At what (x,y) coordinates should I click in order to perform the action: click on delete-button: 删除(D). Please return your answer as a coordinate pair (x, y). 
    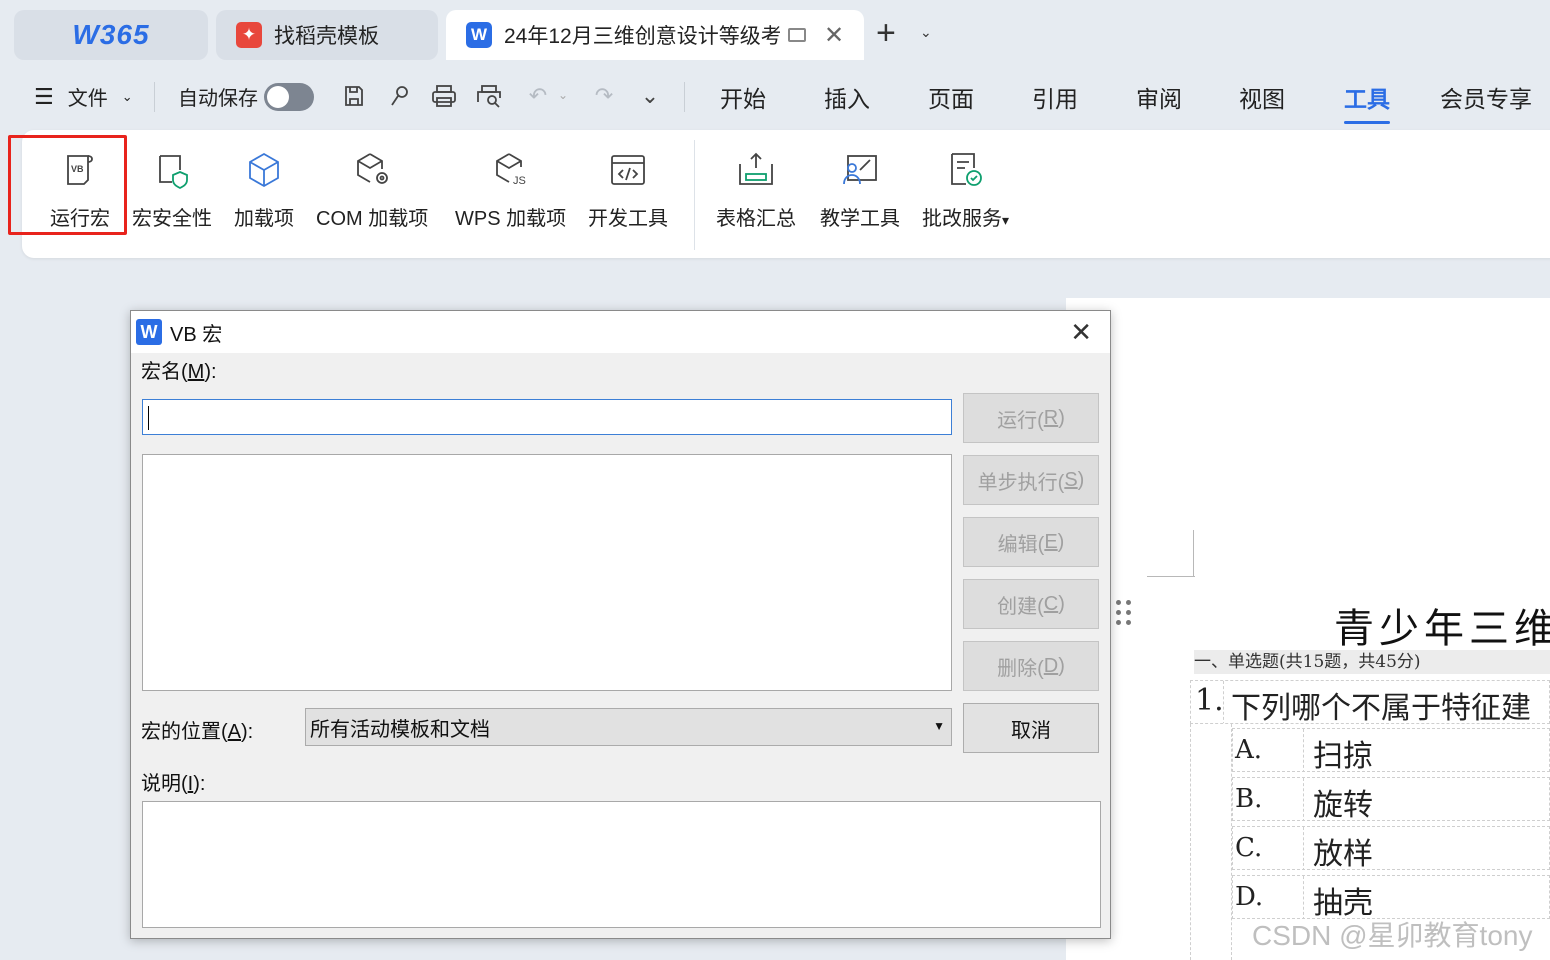
    Looking at the image, I should click on (1031, 666).